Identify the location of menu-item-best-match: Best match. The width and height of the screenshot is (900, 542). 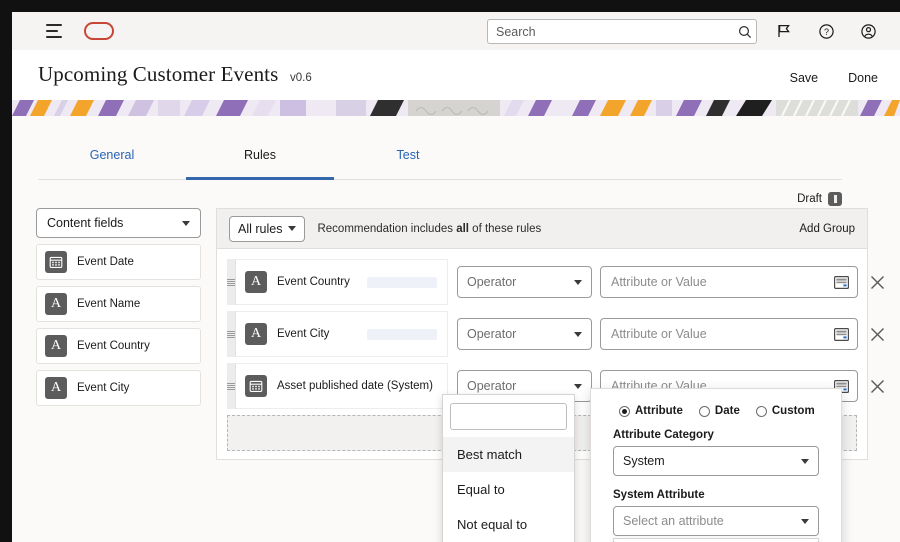
(508, 454).